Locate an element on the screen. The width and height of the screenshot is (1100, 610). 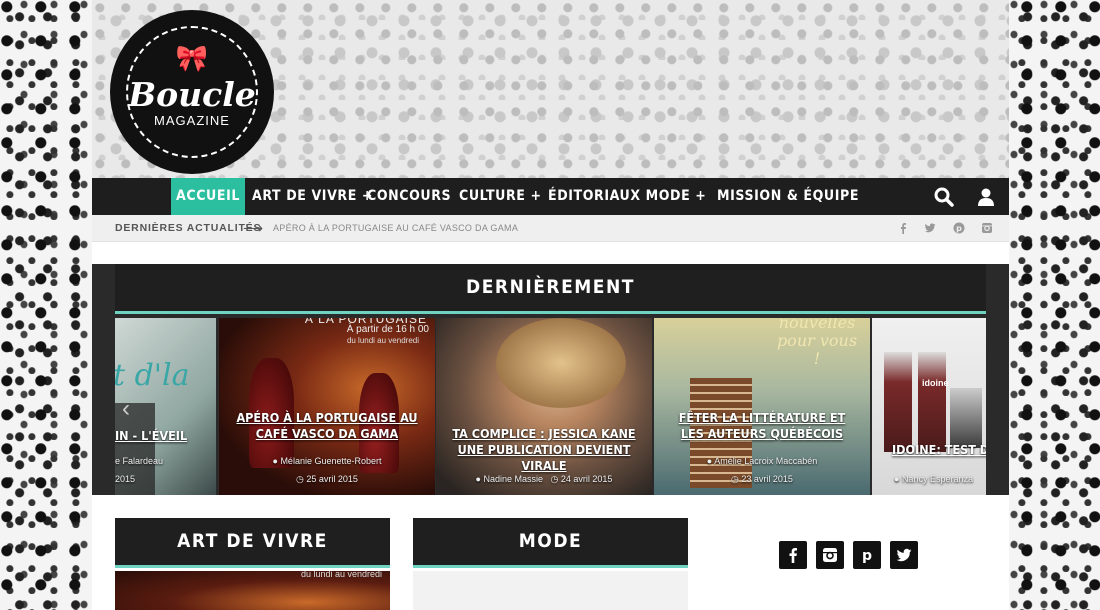
slide-author: ● Mélanie Guenette-Robert is located at coordinates (327, 461).